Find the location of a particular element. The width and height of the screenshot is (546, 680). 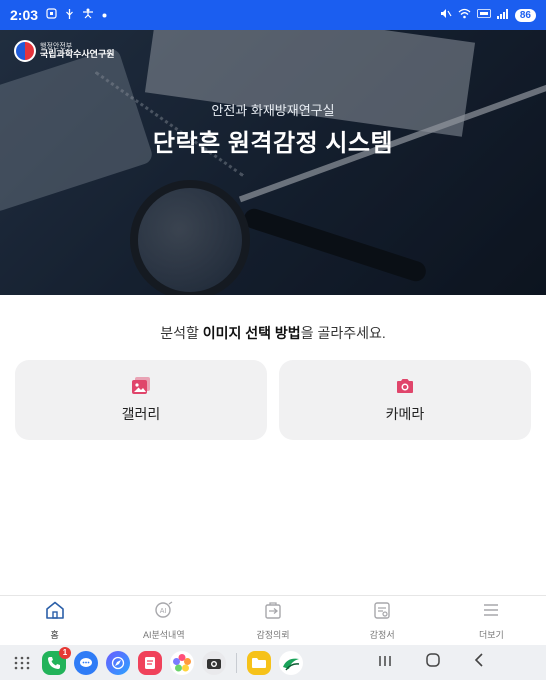

signal-icon is located at coordinates (502, 15).